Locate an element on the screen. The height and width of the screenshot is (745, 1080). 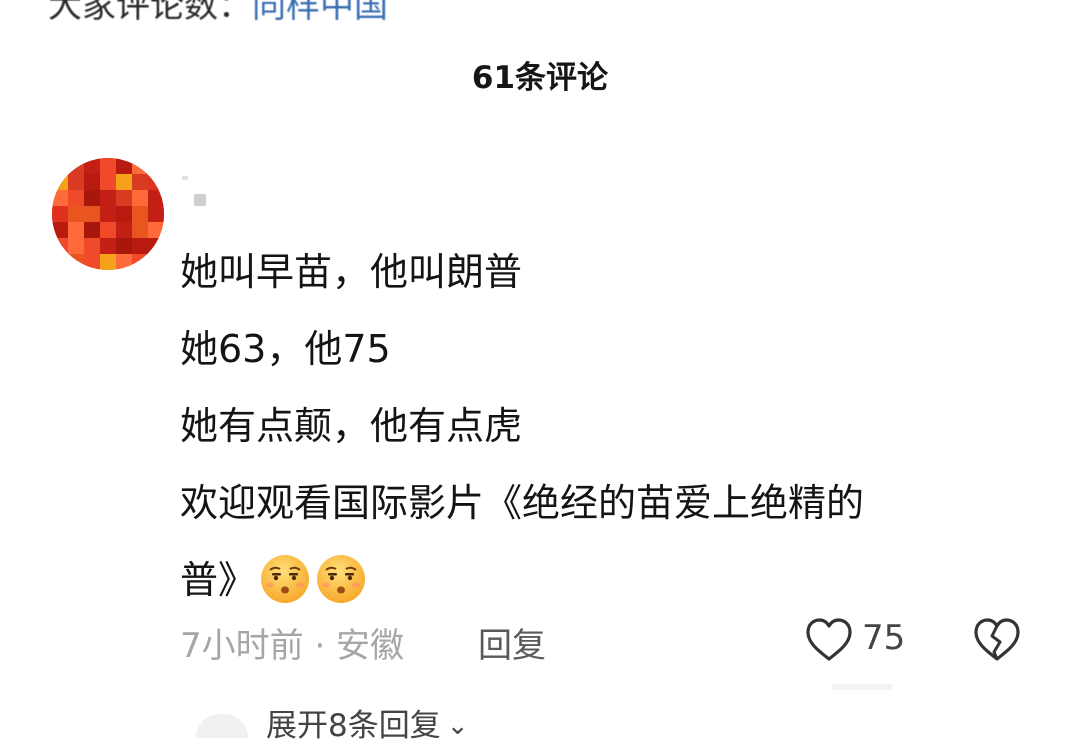
chevron-down-icon: ⌄ is located at coordinates (457, 726).